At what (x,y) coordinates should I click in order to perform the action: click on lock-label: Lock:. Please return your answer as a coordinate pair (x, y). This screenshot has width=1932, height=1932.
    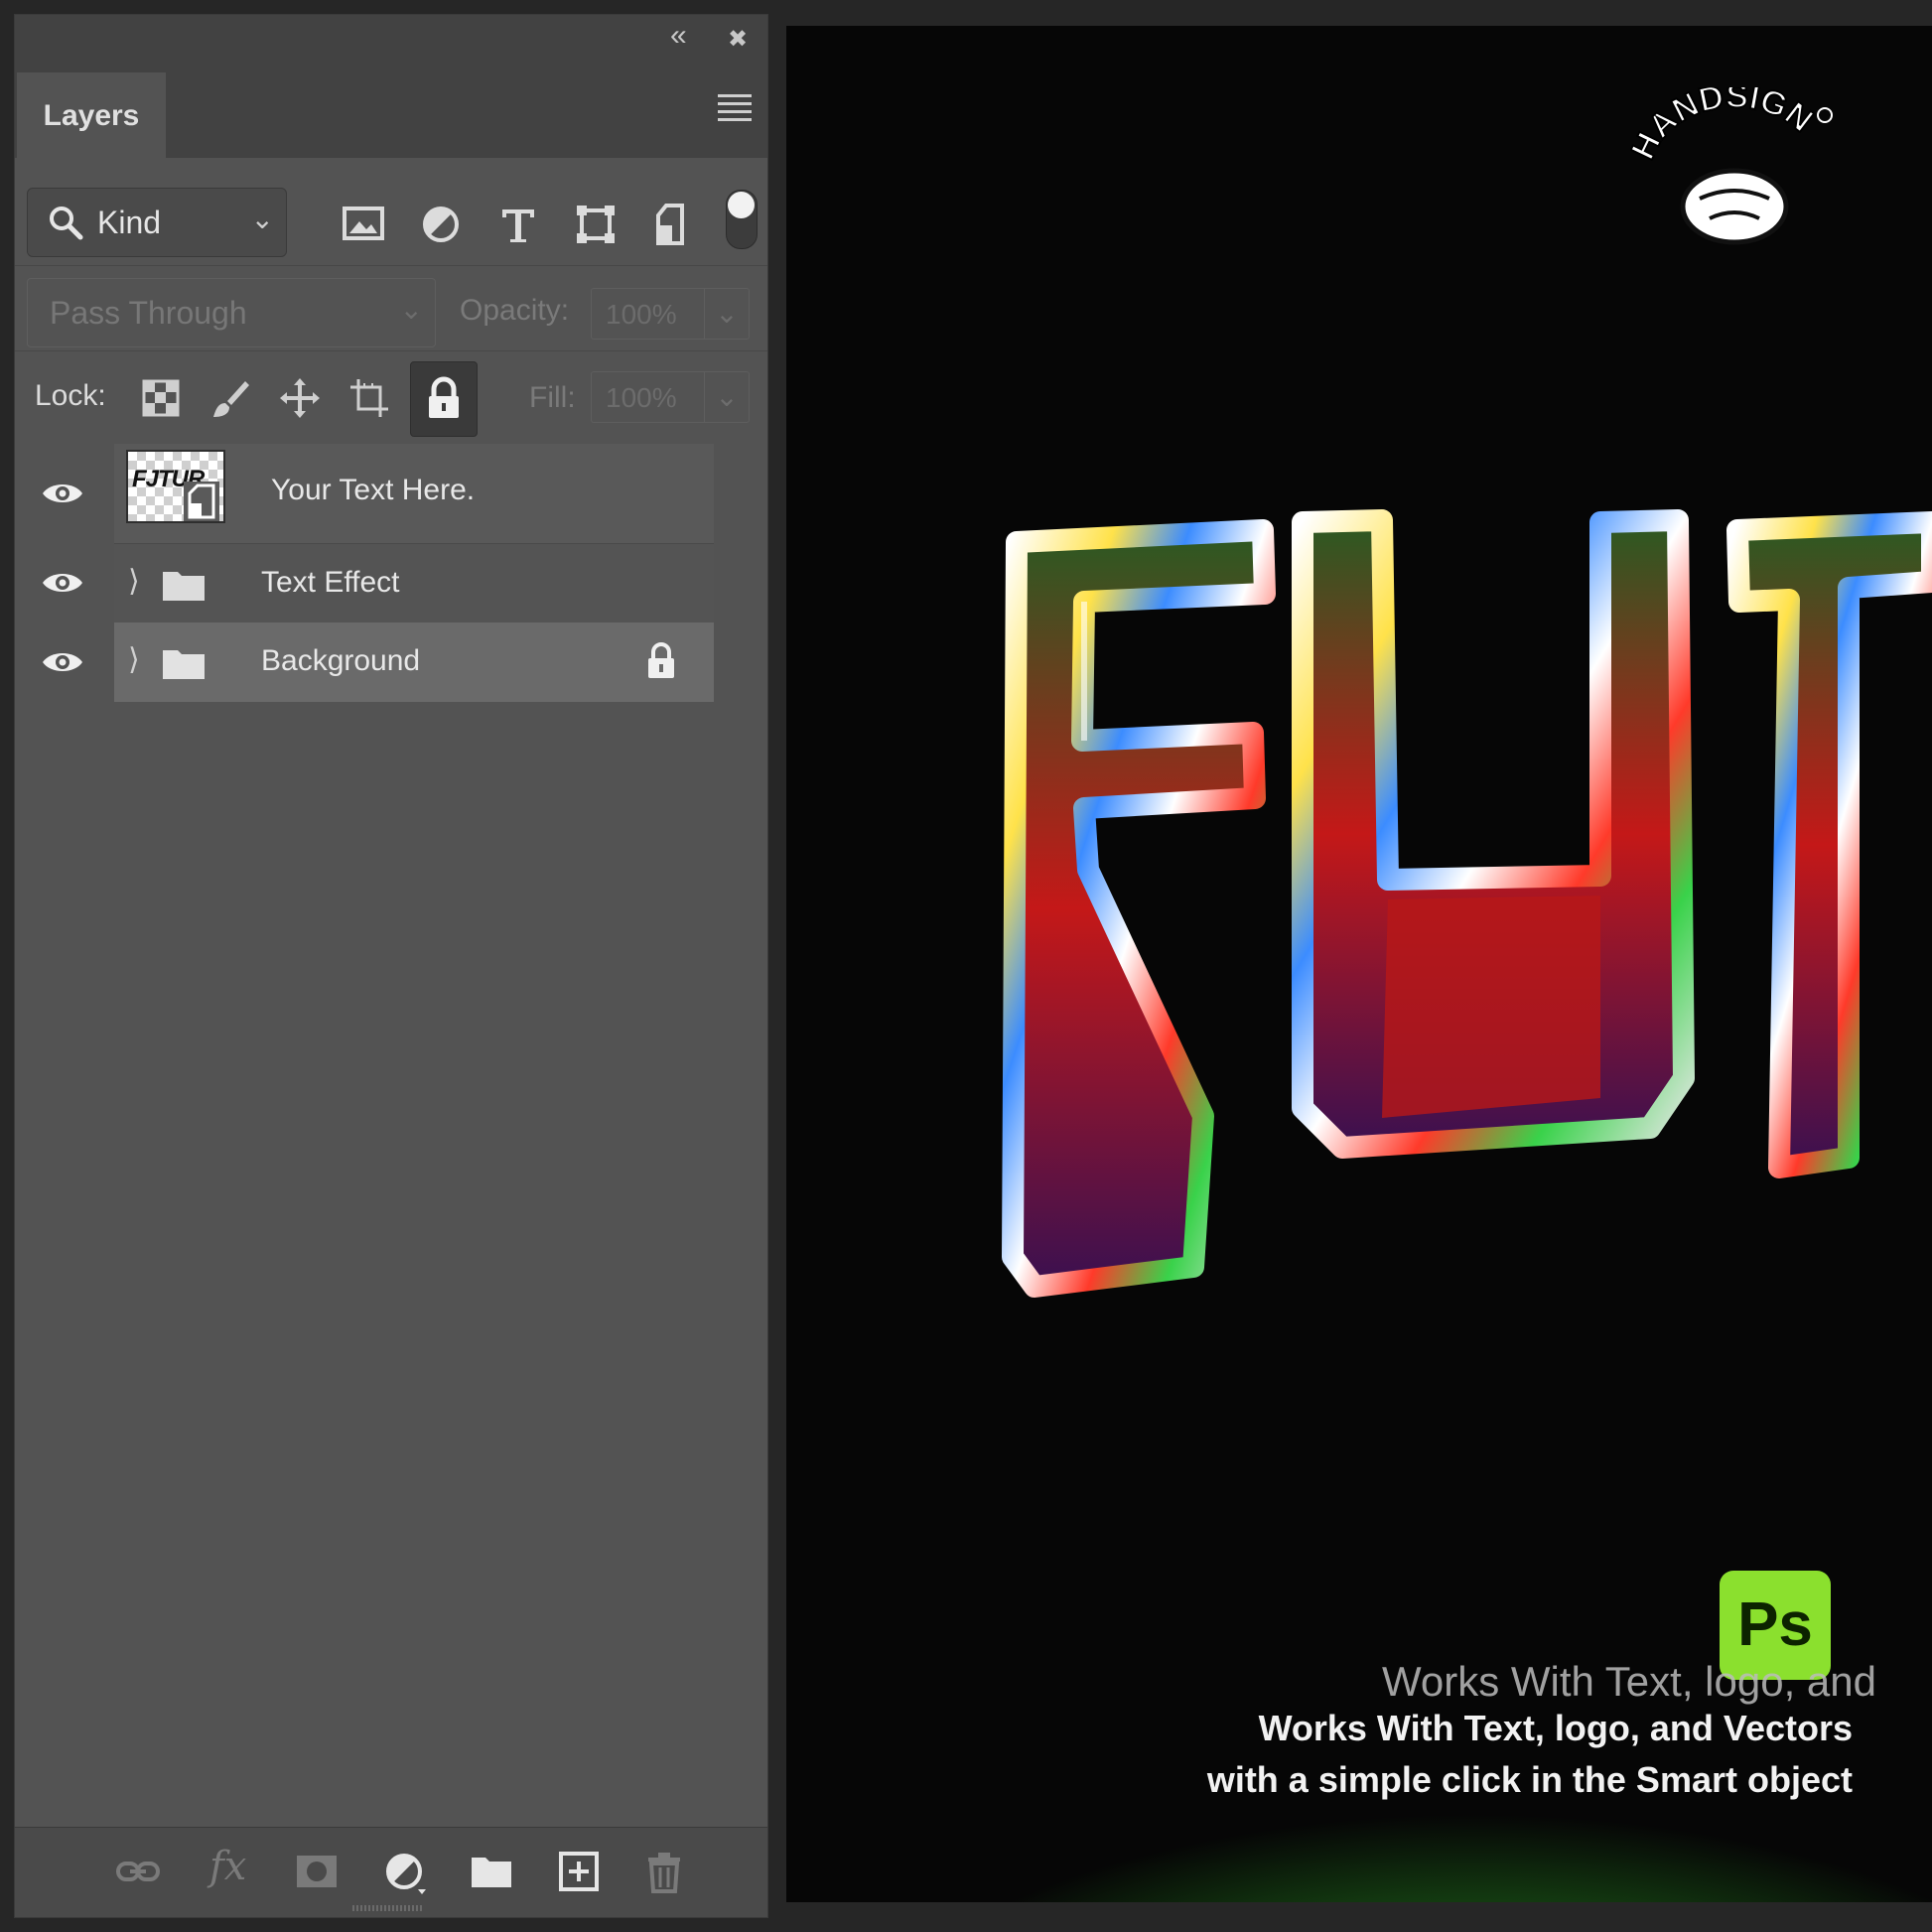
    Looking at the image, I should click on (70, 395).